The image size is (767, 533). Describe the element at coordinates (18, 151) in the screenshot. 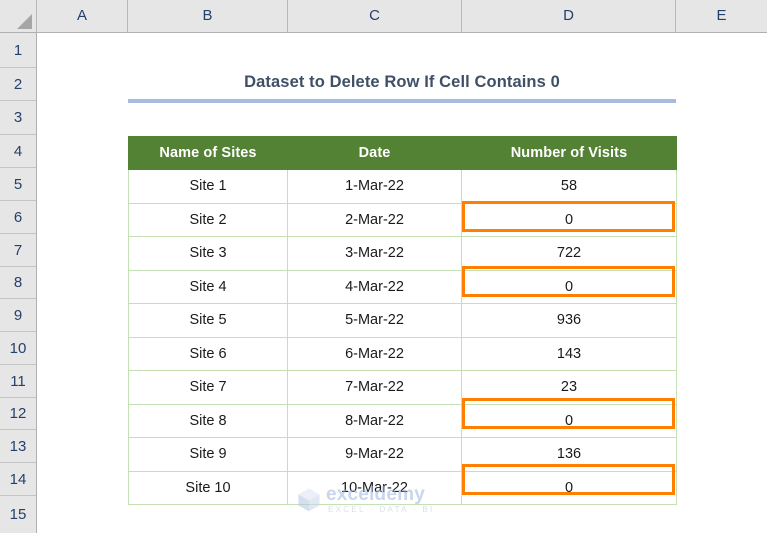

I see `row-header-4: 4` at that location.